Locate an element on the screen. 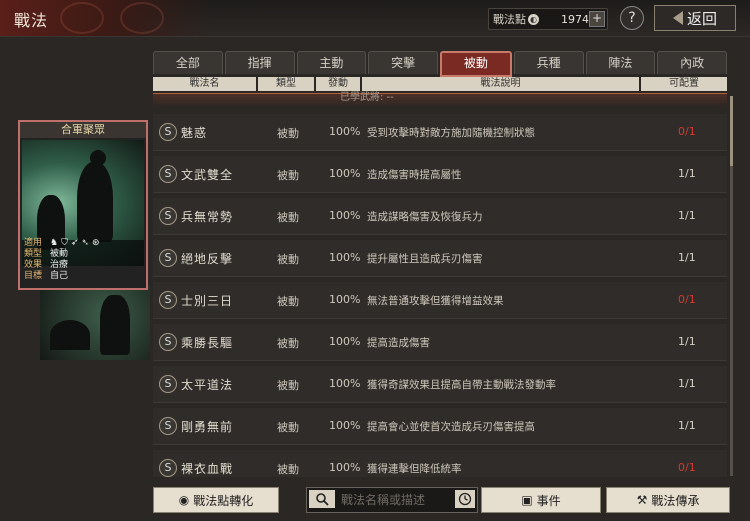 This screenshot has height=521, width=750. card-title: 合軍聚眾 is located at coordinates (83, 130).